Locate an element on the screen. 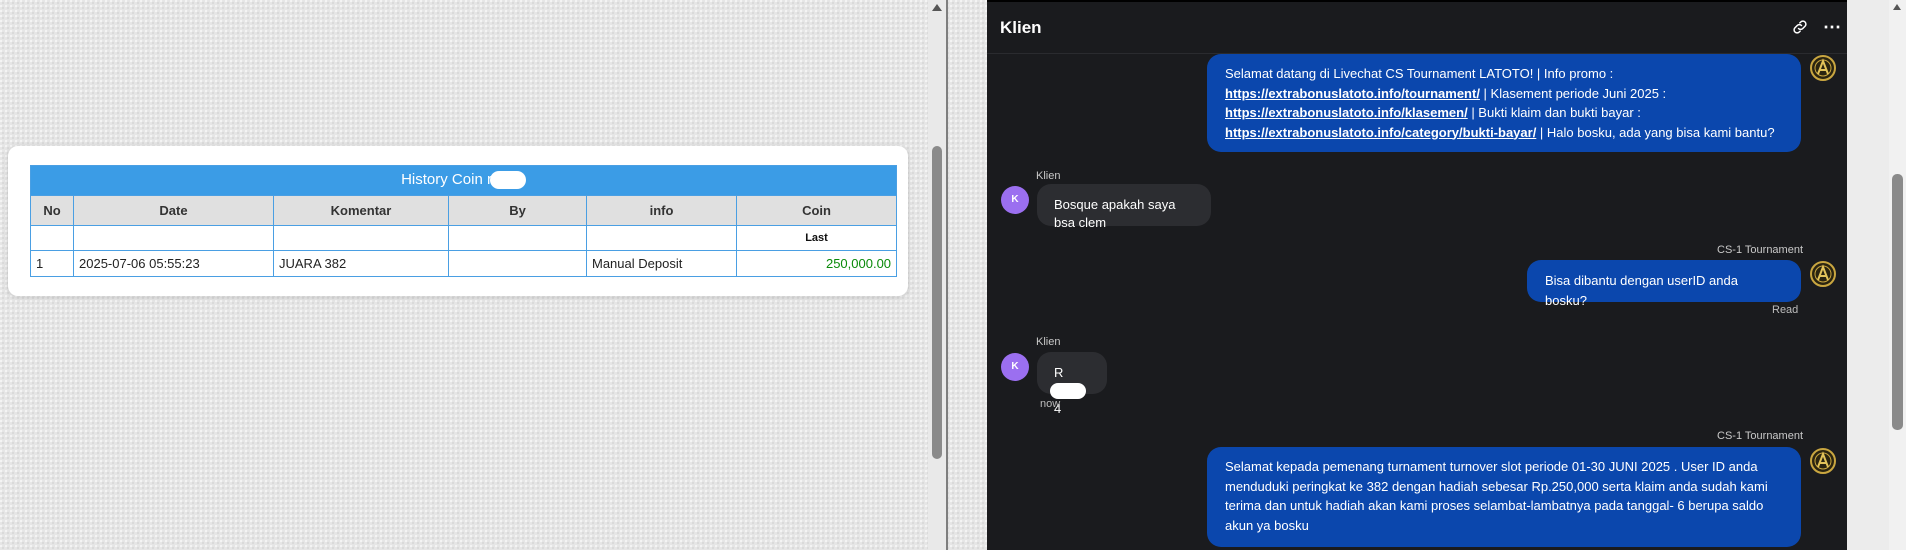  message-time: now is located at coordinates (1050, 404).